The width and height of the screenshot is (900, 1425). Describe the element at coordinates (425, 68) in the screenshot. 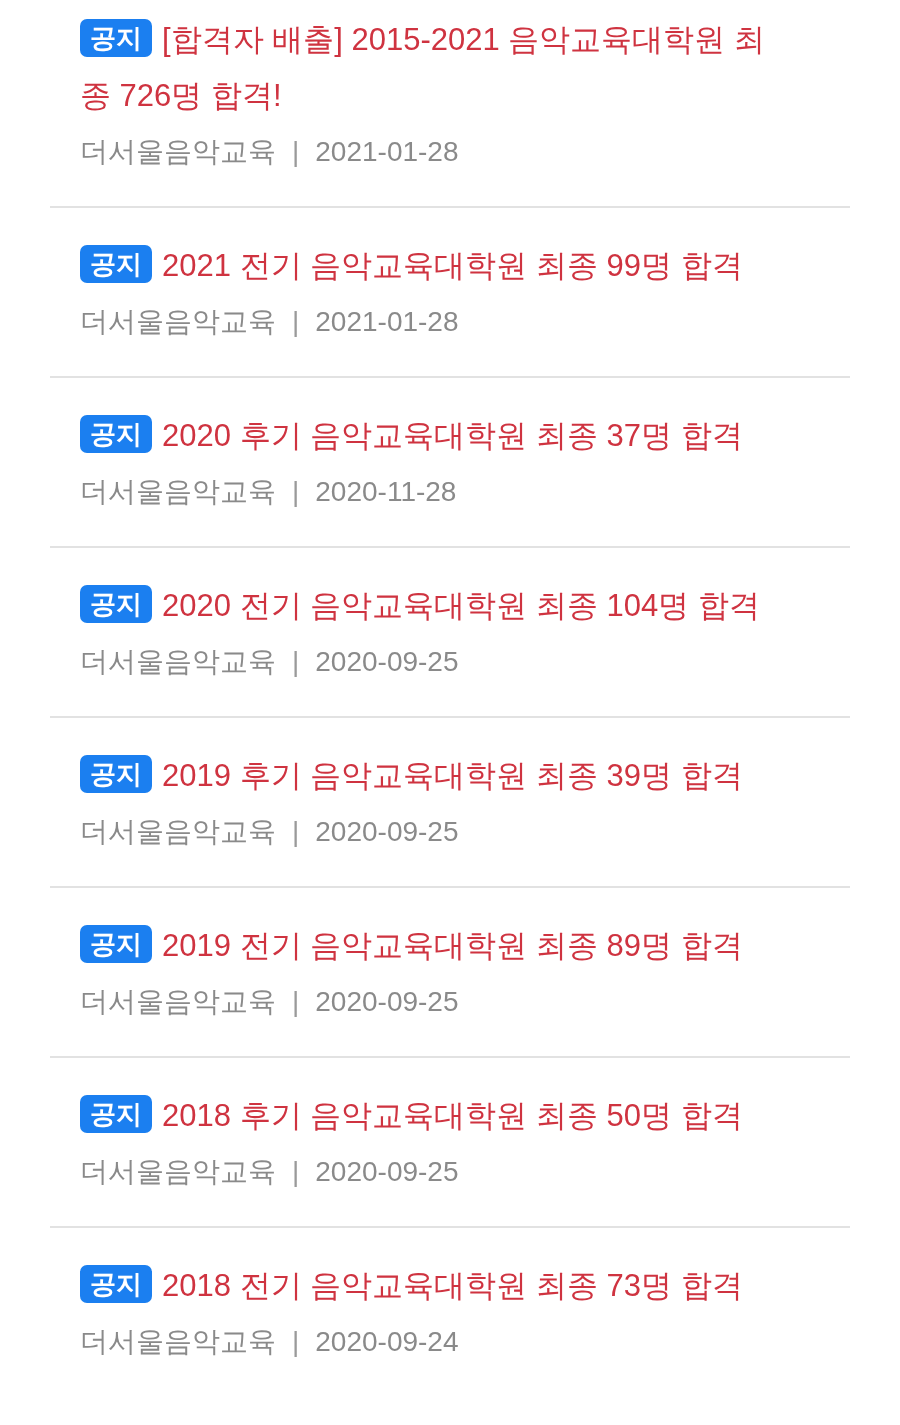

I see `notice-title: 공지 [합격자 배출] 2015-2021 음악교육대학원 최종 726명 합격!` at that location.